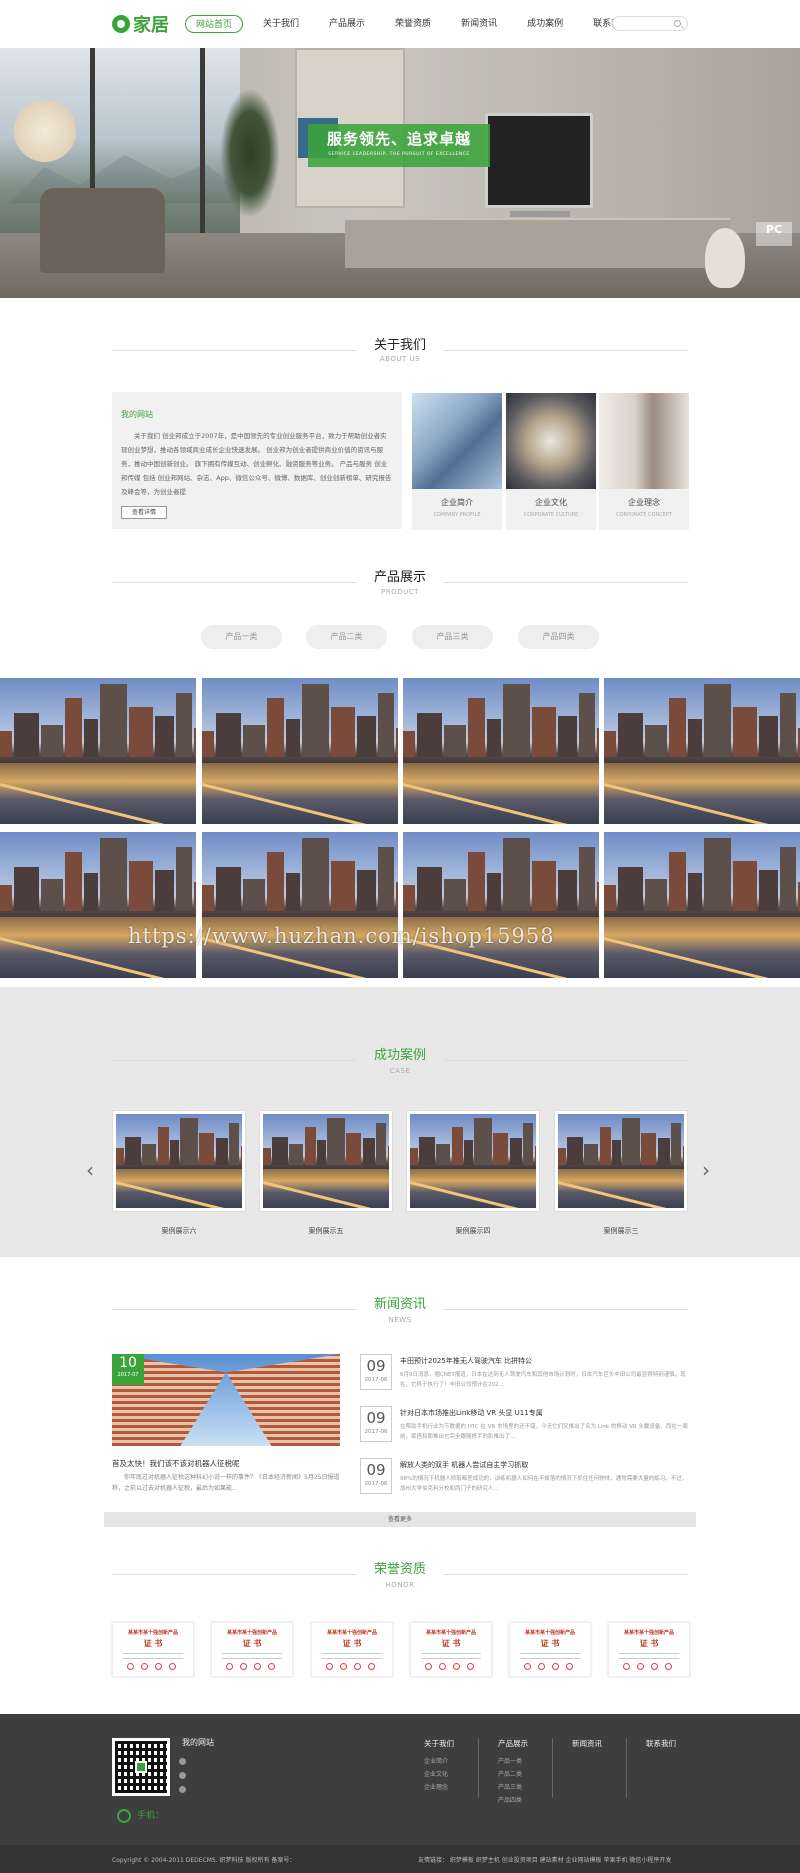  Describe the element at coordinates (558, 637) in the screenshot. I see `product-tab-4: 产品四类` at that location.